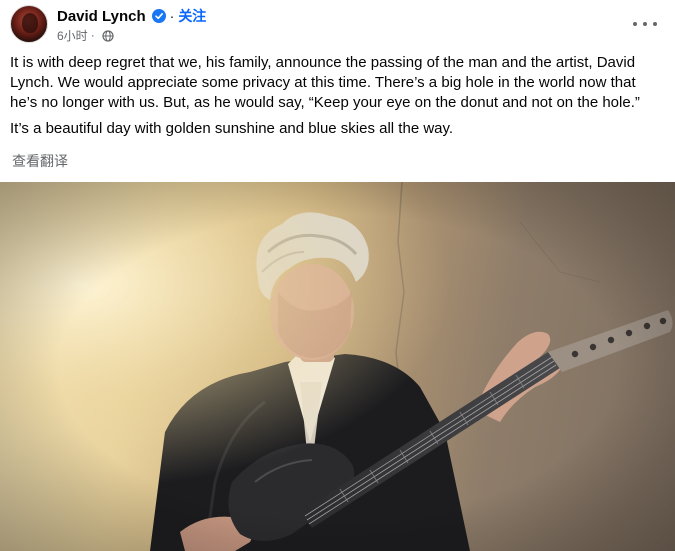 The width and height of the screenshot is (675, 551). Describe the element at coordinates (192, 16) in the screenshot. I see `follow-button: 关注` at that location.